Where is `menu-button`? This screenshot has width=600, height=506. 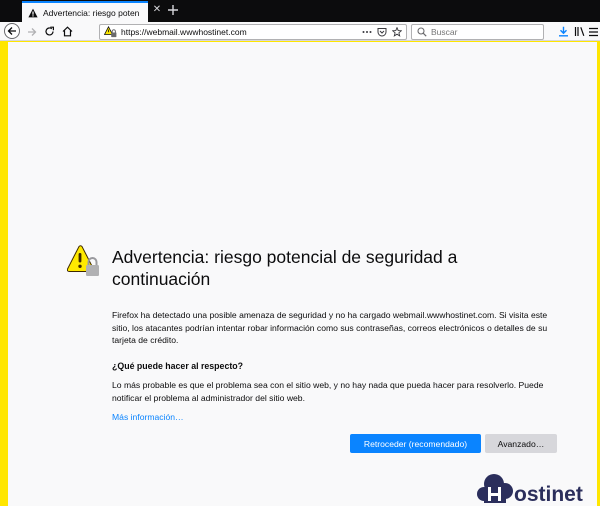
menu-button is located at coordinates (593, 31).